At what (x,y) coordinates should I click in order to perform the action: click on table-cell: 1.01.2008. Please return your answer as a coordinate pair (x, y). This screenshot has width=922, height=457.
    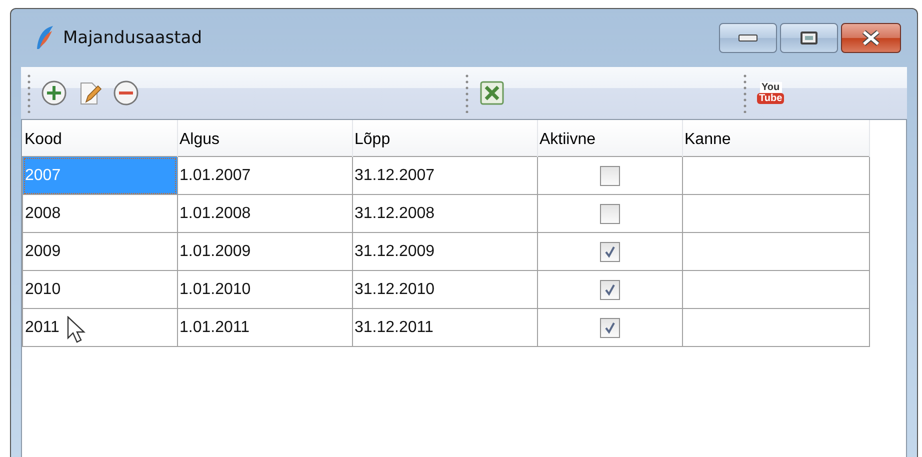
    Looking at the image, I should click on (264, 213).